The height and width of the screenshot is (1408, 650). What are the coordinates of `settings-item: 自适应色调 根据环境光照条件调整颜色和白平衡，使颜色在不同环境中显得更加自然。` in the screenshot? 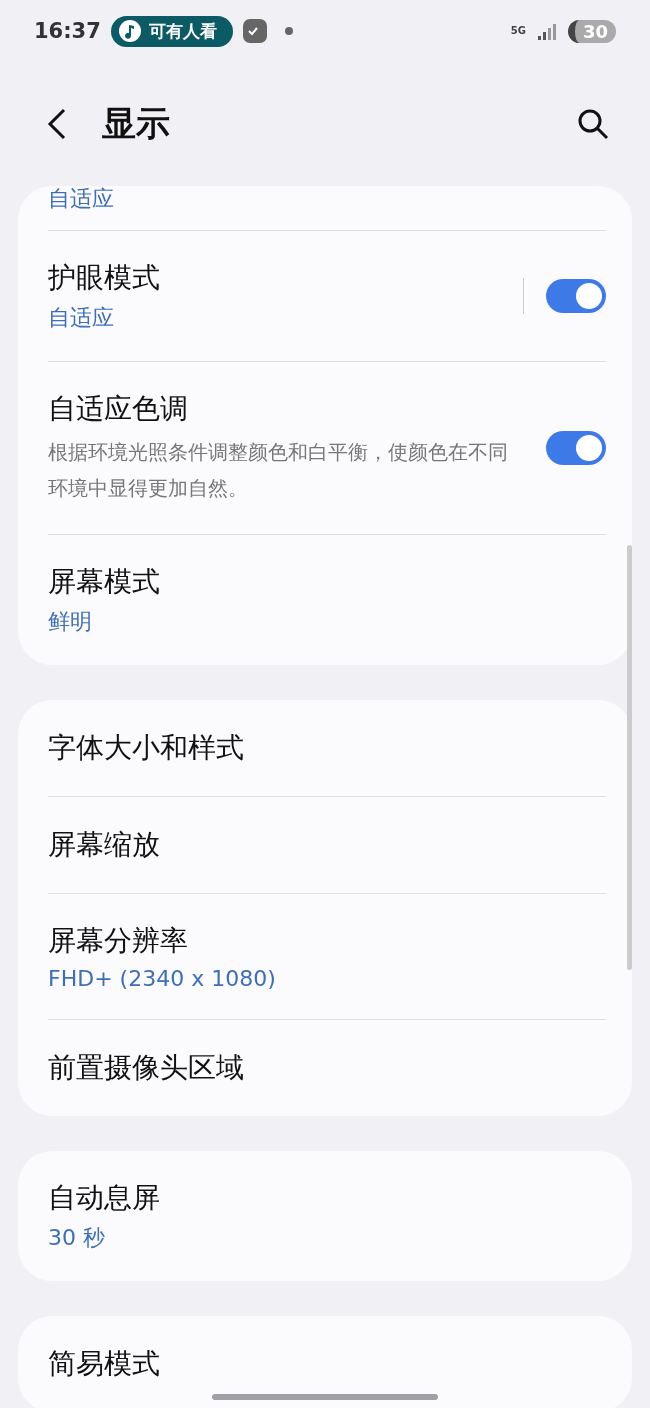 It's located at (327, 447).